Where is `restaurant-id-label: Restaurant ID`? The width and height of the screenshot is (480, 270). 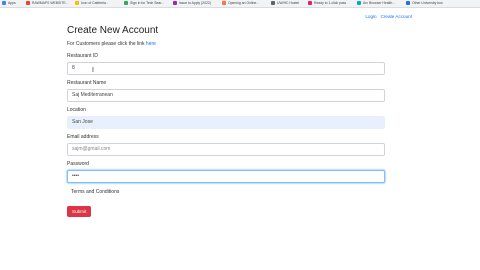
restaurant-id-label: Restaurant ID is located at coordinates (82, 56).